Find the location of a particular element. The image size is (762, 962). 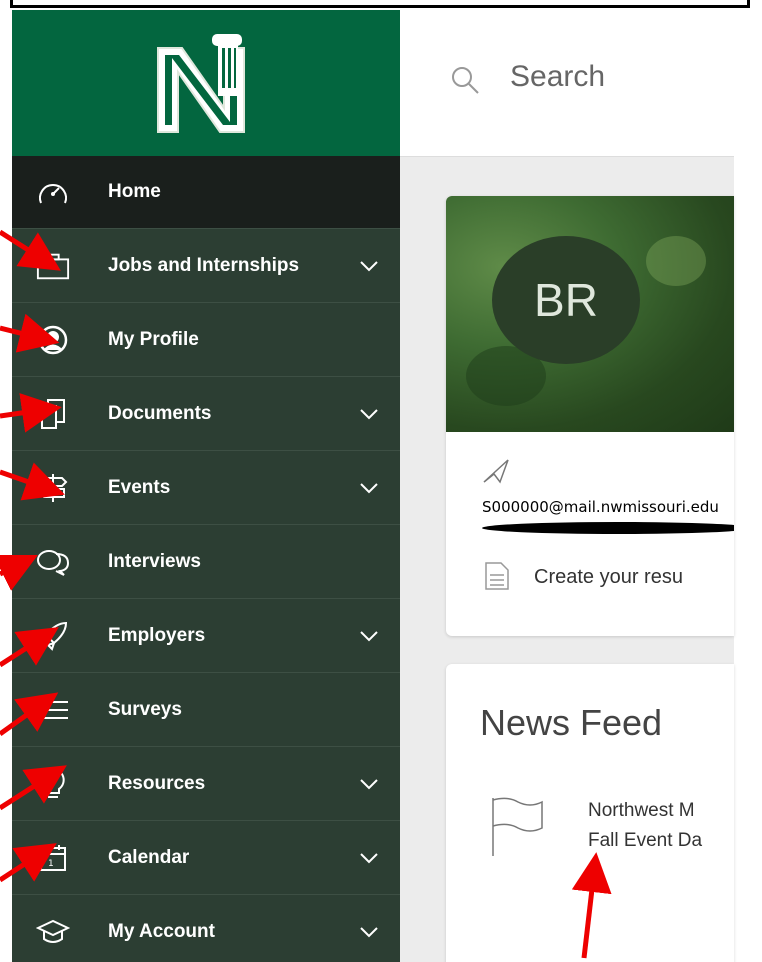

sidebar-item-employers: Employers is located at coordinates (206, 636).